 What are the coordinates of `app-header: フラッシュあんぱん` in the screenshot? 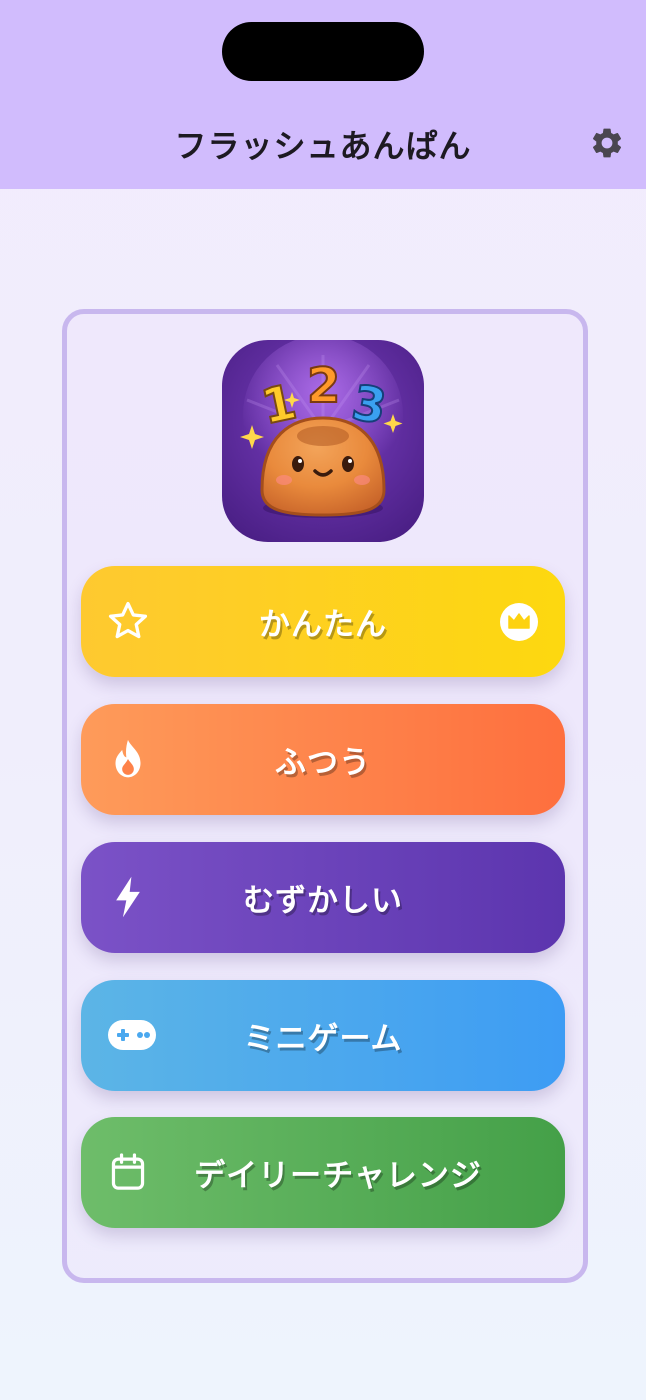 It's located at (323, 94).